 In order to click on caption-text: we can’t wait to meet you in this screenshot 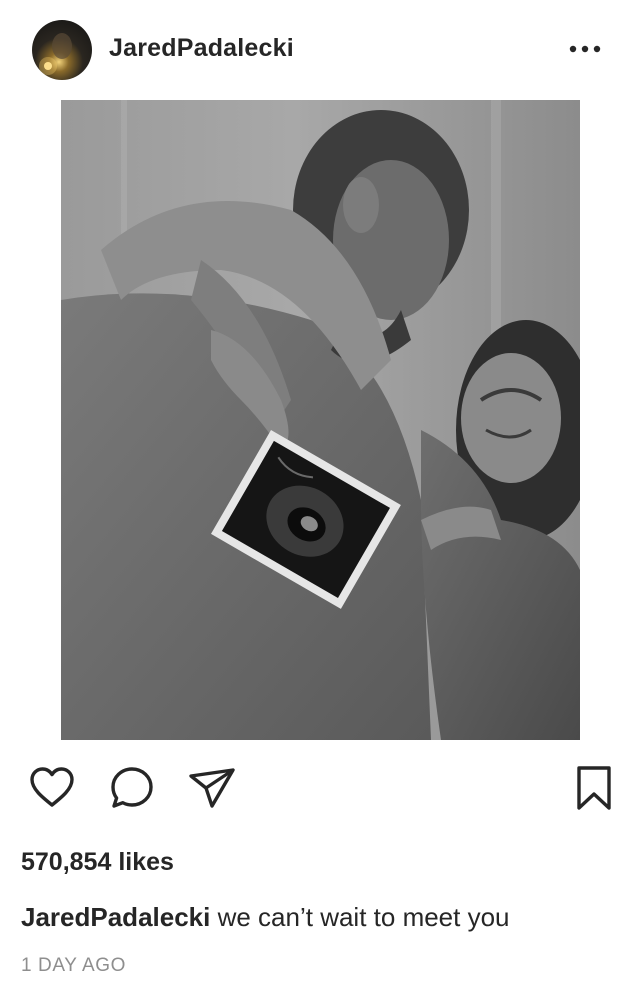, I will do `click(363, 917)`.